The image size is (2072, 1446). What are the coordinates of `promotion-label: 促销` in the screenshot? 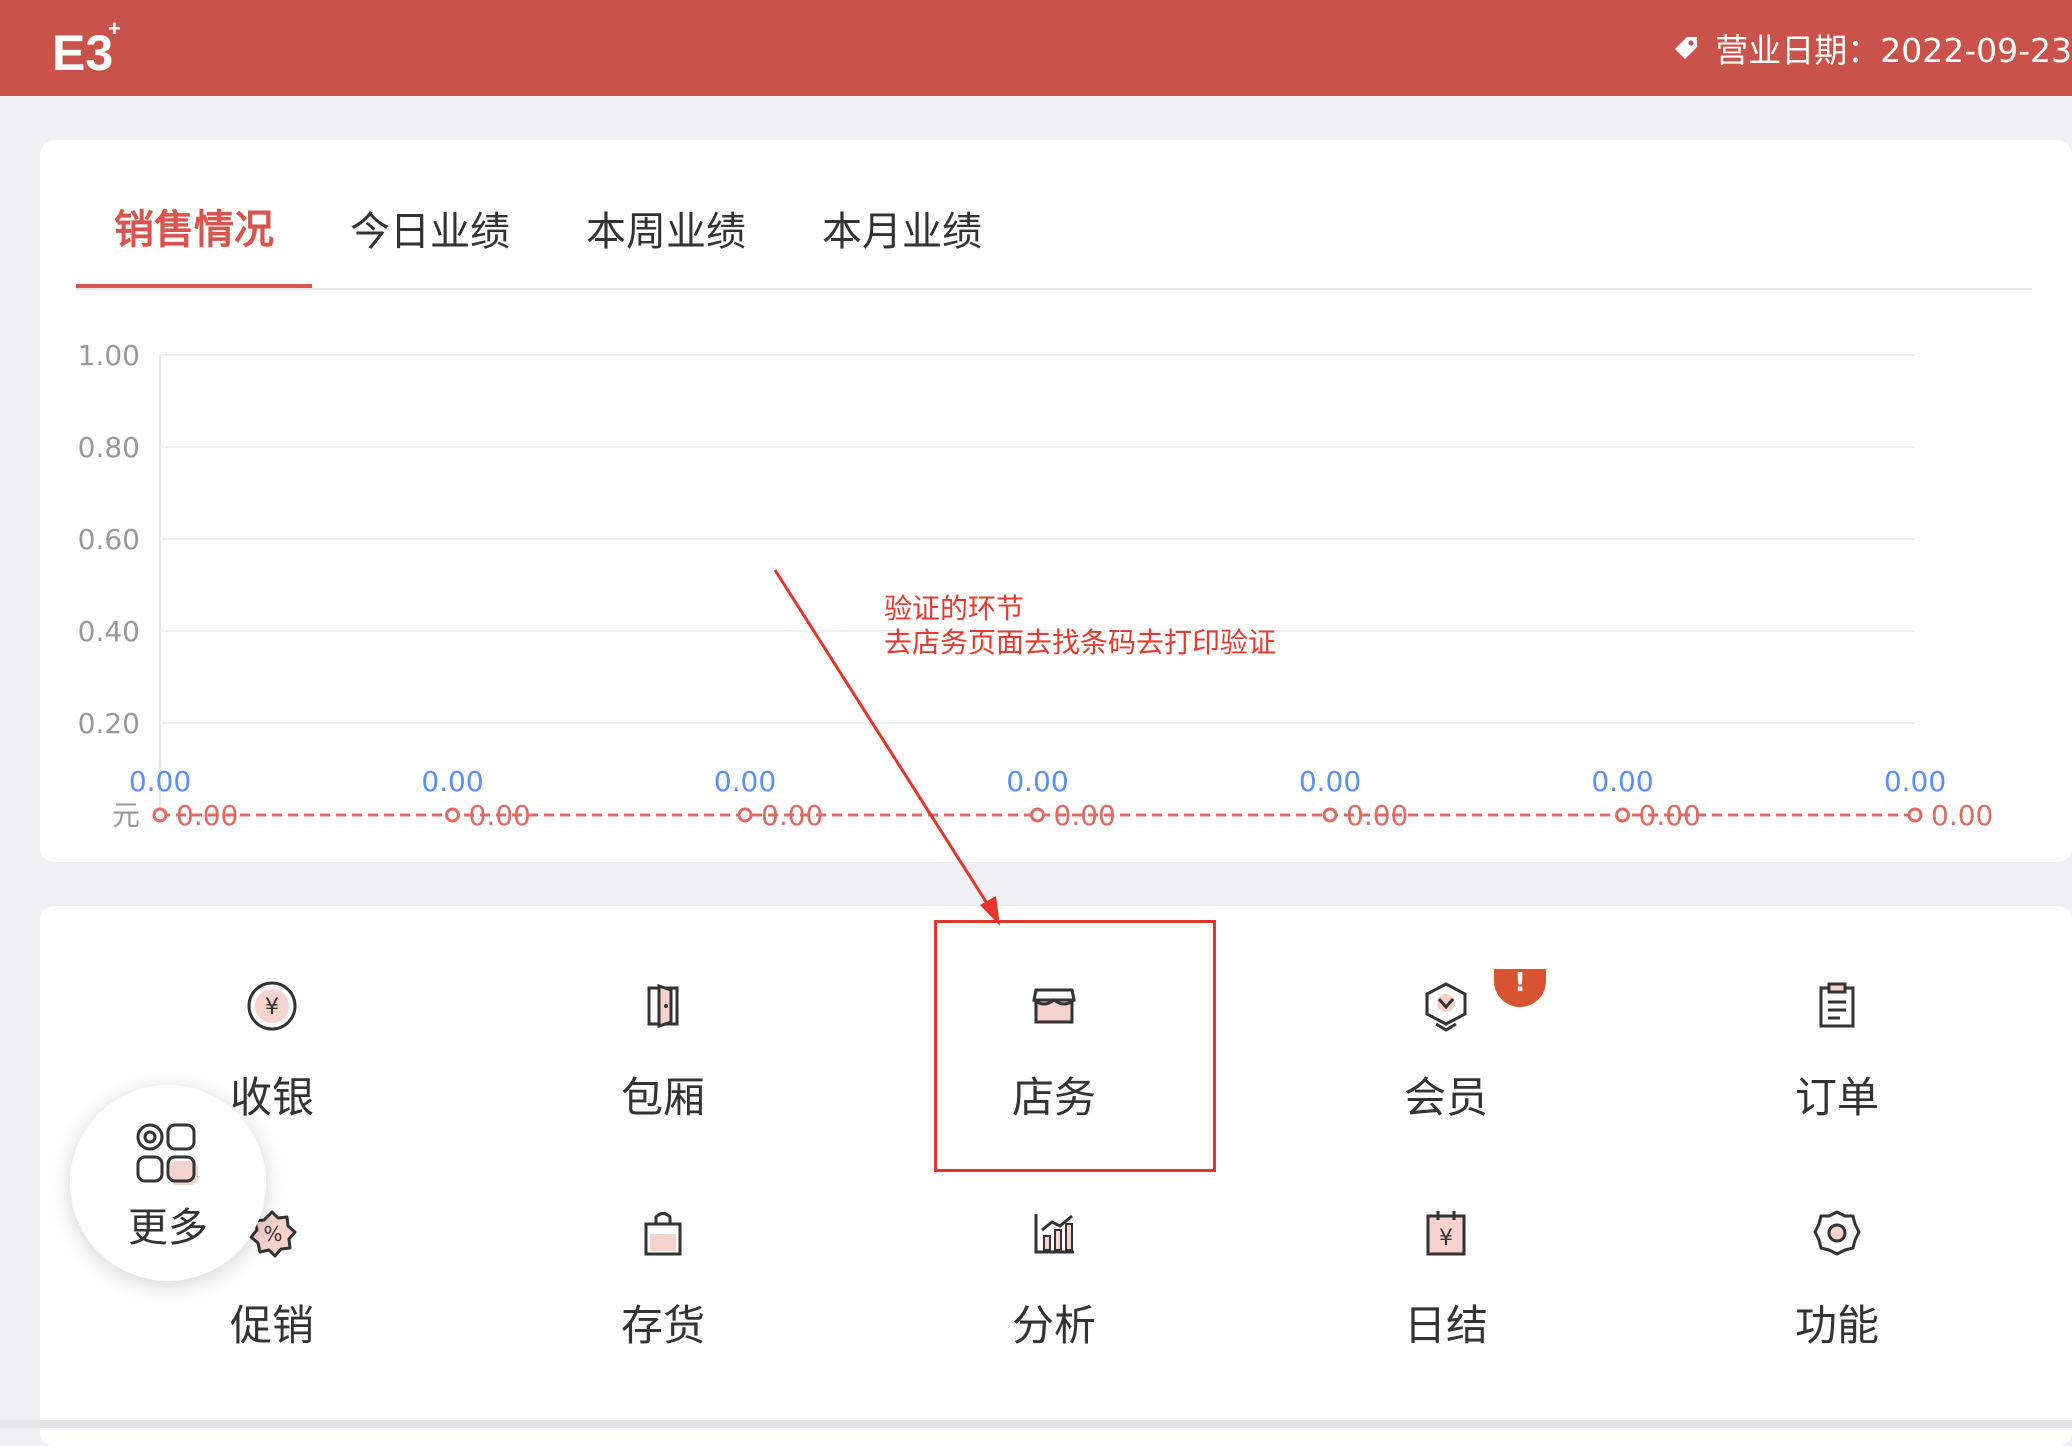 It's located at (271, 1325).